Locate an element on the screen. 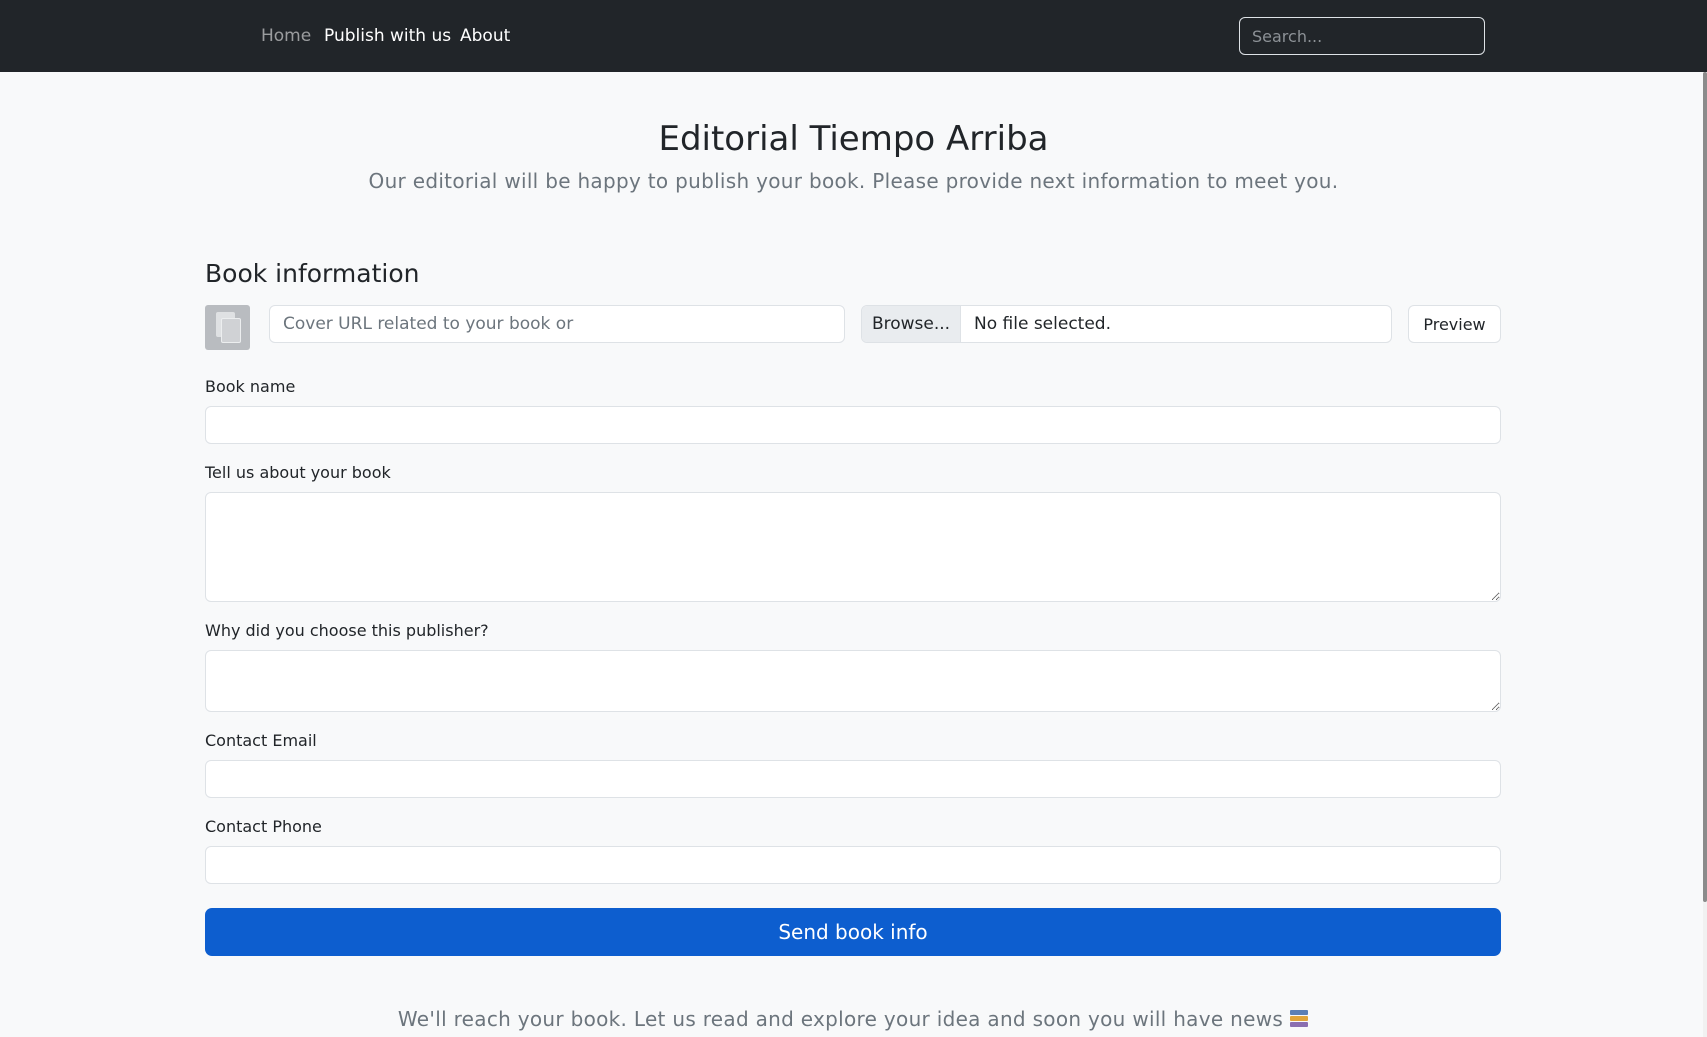 This screenshot has width=1707, height=1037. nav-home-link: Home is located at coordinates (286, 36).